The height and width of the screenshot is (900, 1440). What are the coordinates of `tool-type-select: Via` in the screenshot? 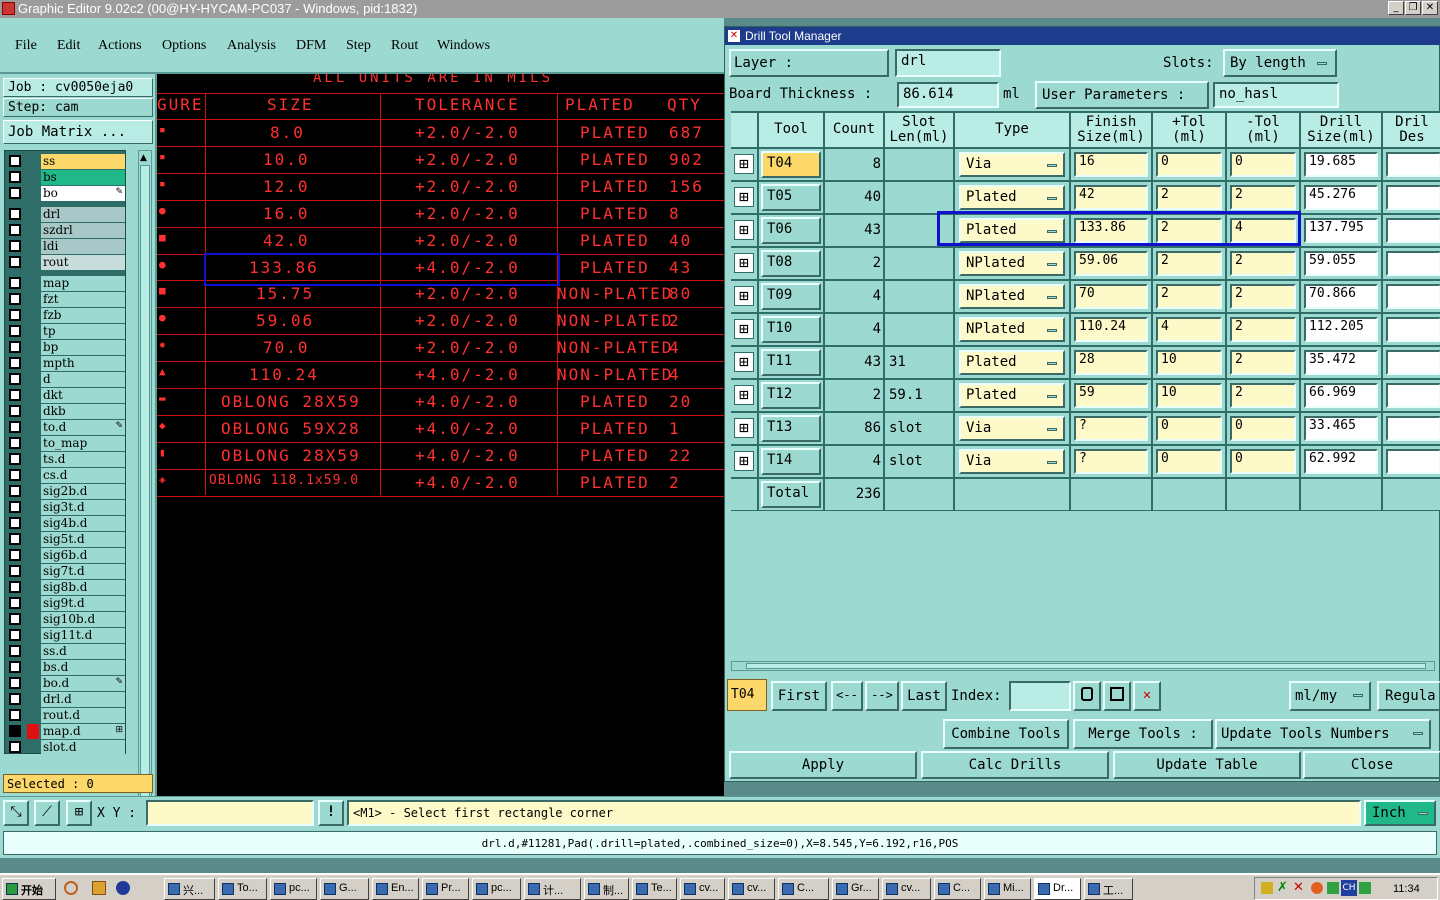 It's located at (1012, 164).